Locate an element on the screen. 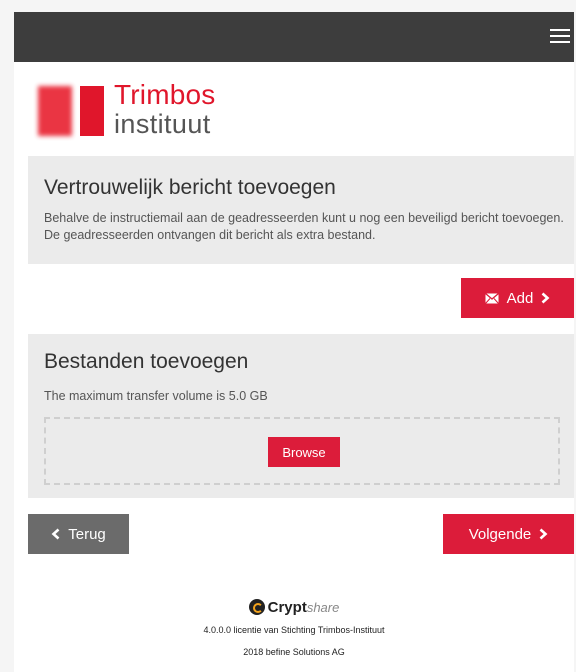 The image size is (576, 672). next-button: Volgende is located at coordinates (508, 534).